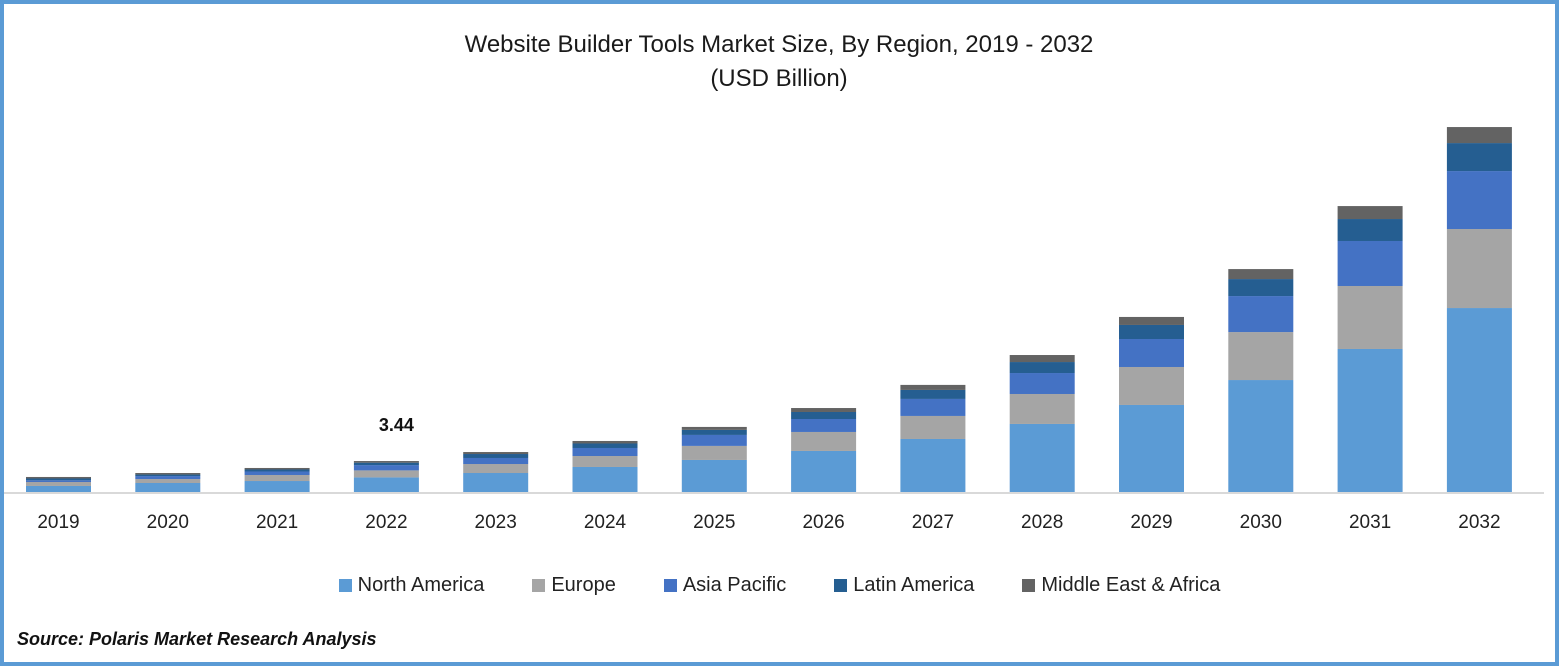 This screenshot has height=666, width=1559. What do you see at coordinates (824, 410) in the screenshot?
I see `bar-segment-middle-east-africa-2026` at bounding box center [824, 410].